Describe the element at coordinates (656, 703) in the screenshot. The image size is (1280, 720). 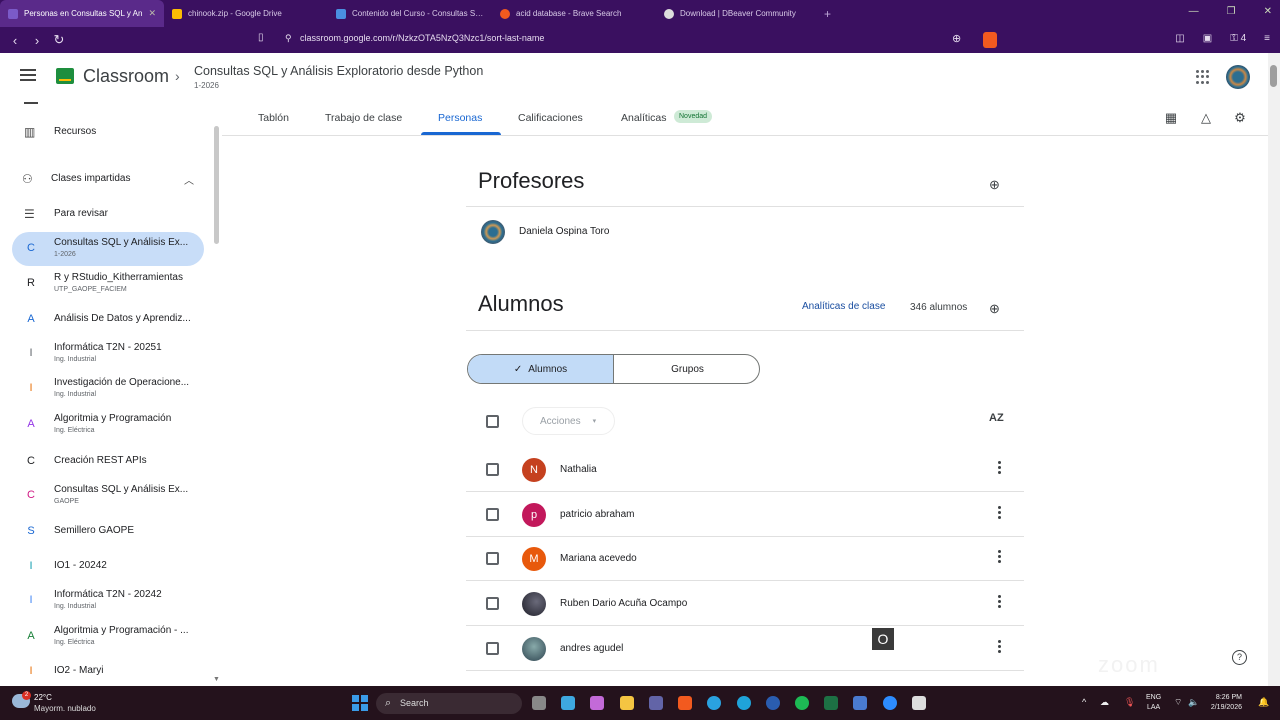
I see `teams-icon` at that location.